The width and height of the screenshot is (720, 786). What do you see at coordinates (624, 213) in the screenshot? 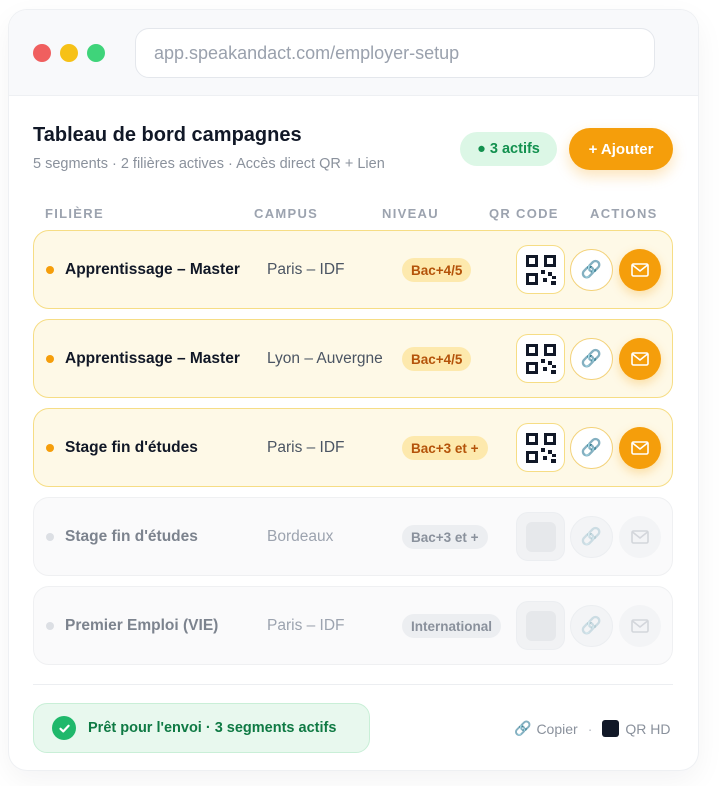
I see `column-header-actions: ACTIONS` at bounding box center [624, 213].